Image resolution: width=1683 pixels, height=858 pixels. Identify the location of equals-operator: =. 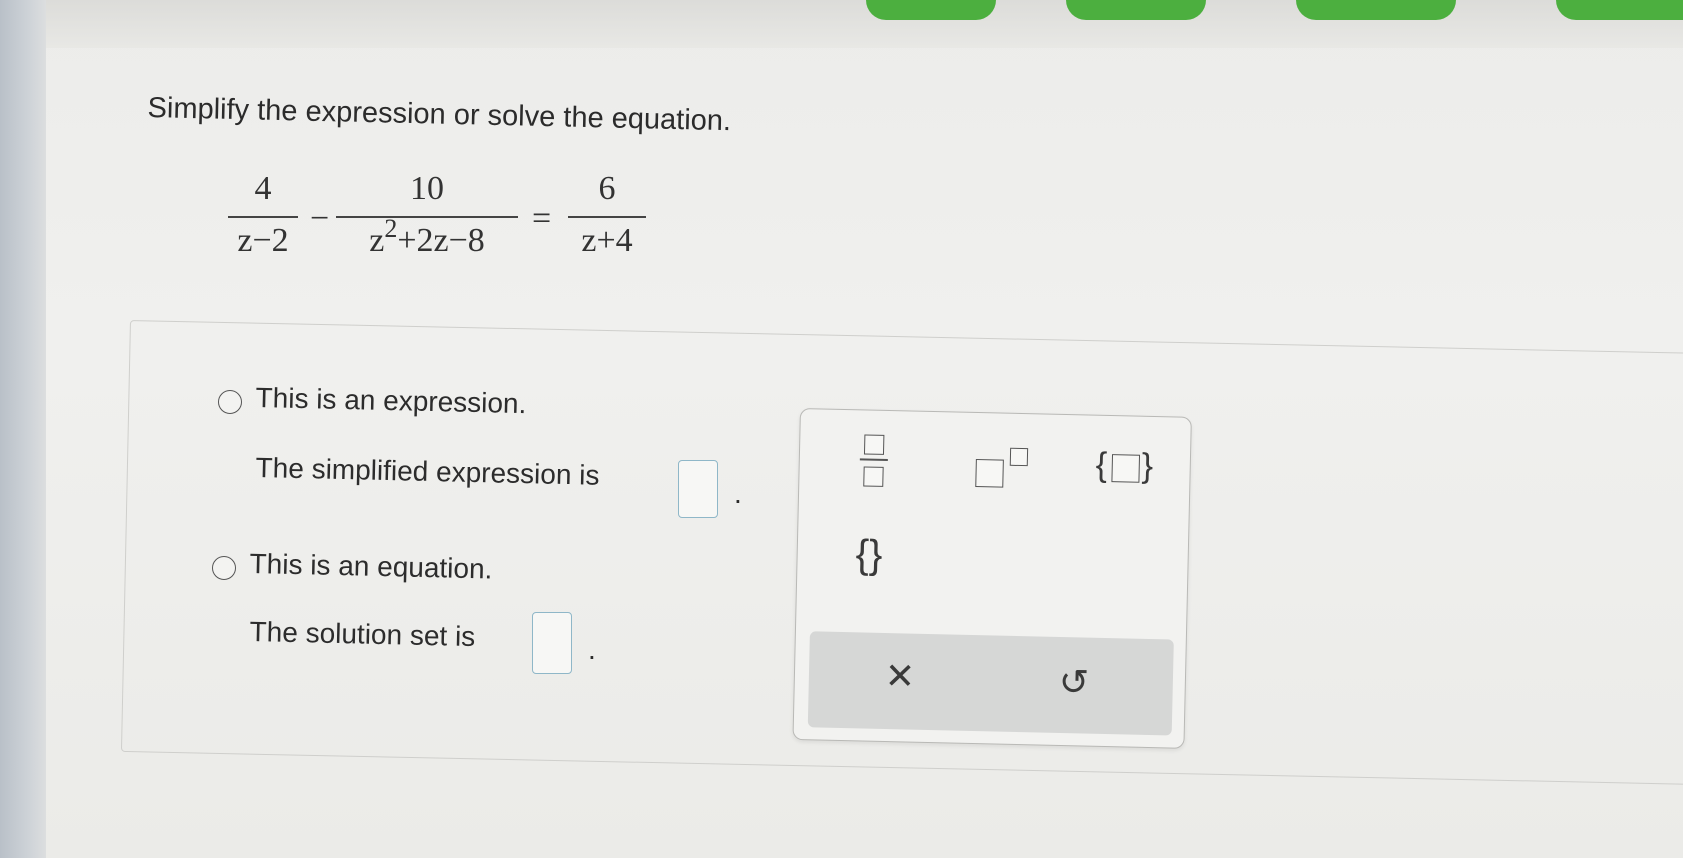
(542, 218).